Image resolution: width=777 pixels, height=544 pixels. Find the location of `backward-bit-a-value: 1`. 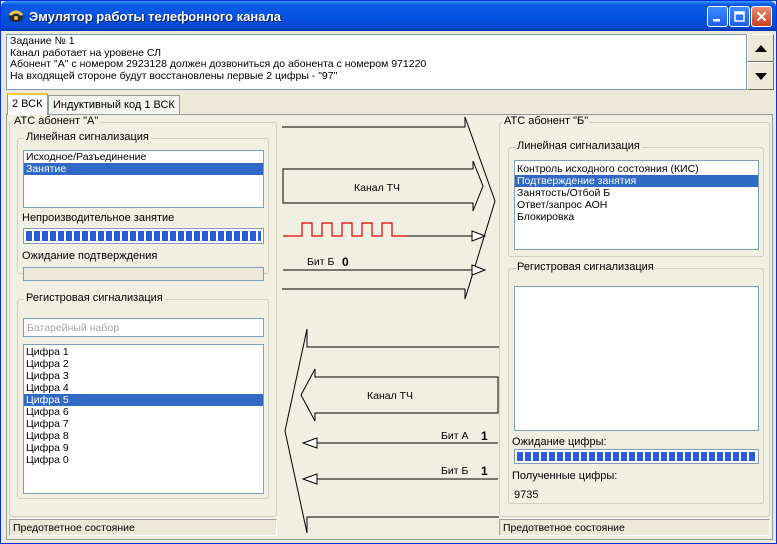

backward-bit-a-value: 1 is located at coordinates (484, 436).